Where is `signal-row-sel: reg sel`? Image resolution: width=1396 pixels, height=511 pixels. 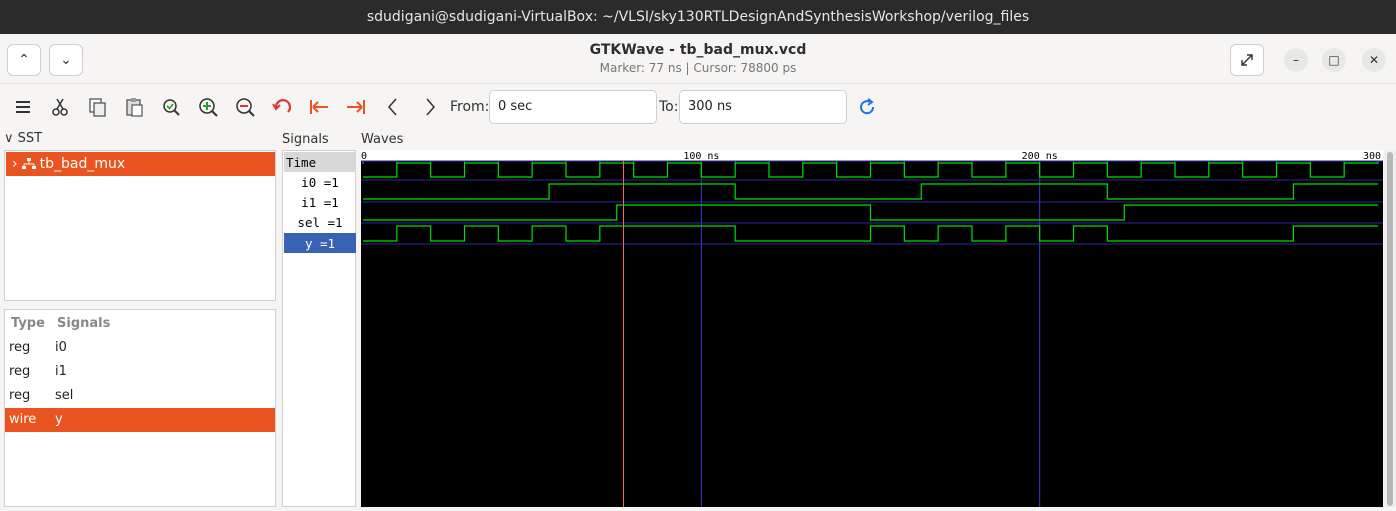
signal-row-sel: reg sel is located at coordinates (140, 396).